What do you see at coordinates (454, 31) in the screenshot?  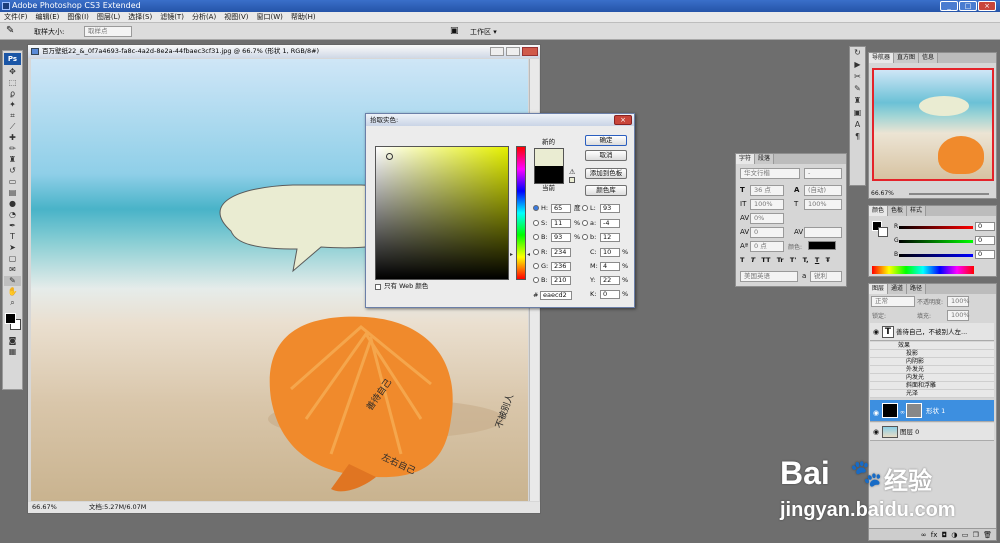 I see `bridge-icon: ▣` at bounding box center [454, 31].